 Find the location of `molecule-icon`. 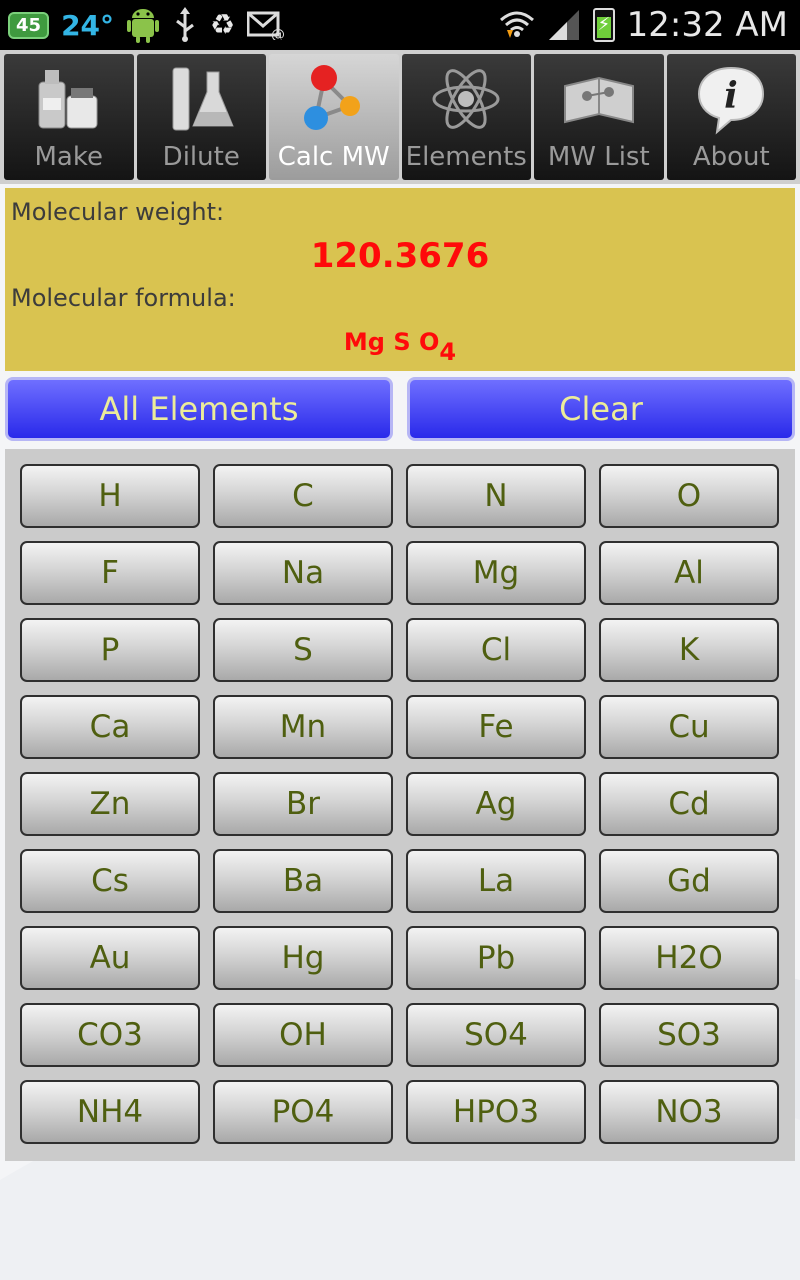

molecule-icon is located at coordinates (331, 97).